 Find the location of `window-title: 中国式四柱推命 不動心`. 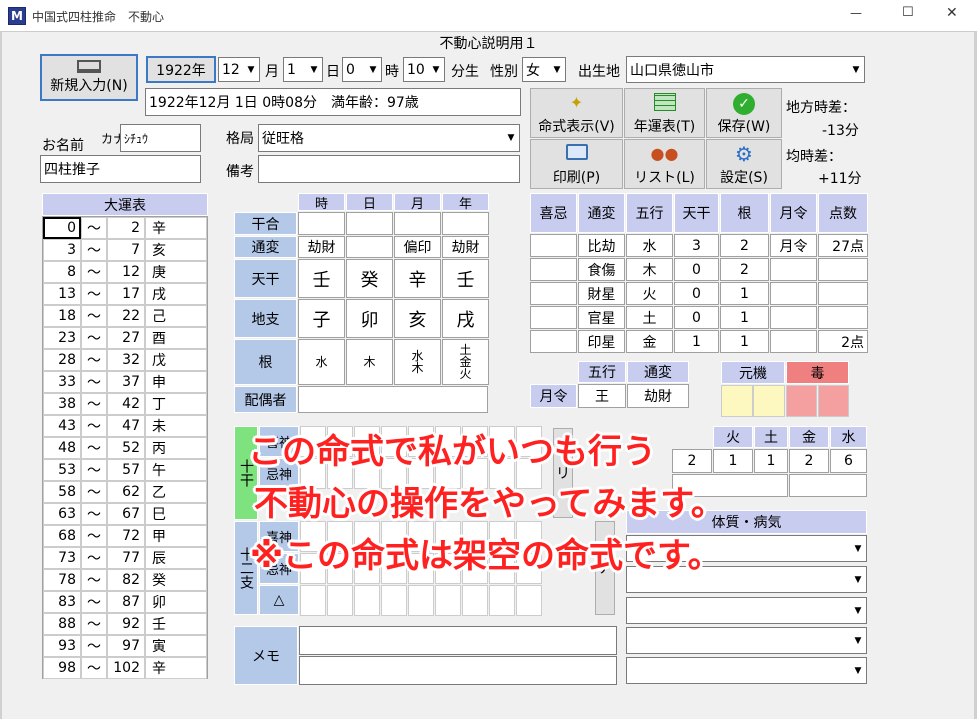

window-title: 中国式四柱推命 不動心 is located at coordinates (98, 17).